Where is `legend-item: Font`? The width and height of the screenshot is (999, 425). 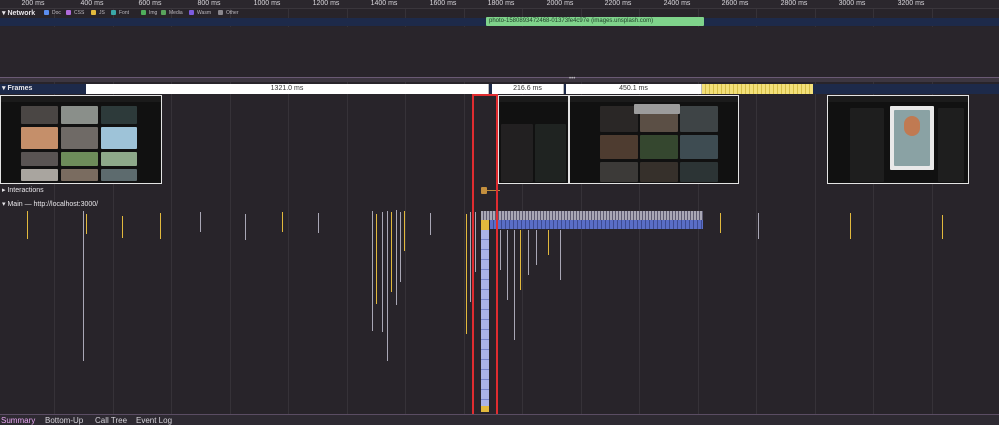 legend-item: Font is located at coordinates (120, 13).